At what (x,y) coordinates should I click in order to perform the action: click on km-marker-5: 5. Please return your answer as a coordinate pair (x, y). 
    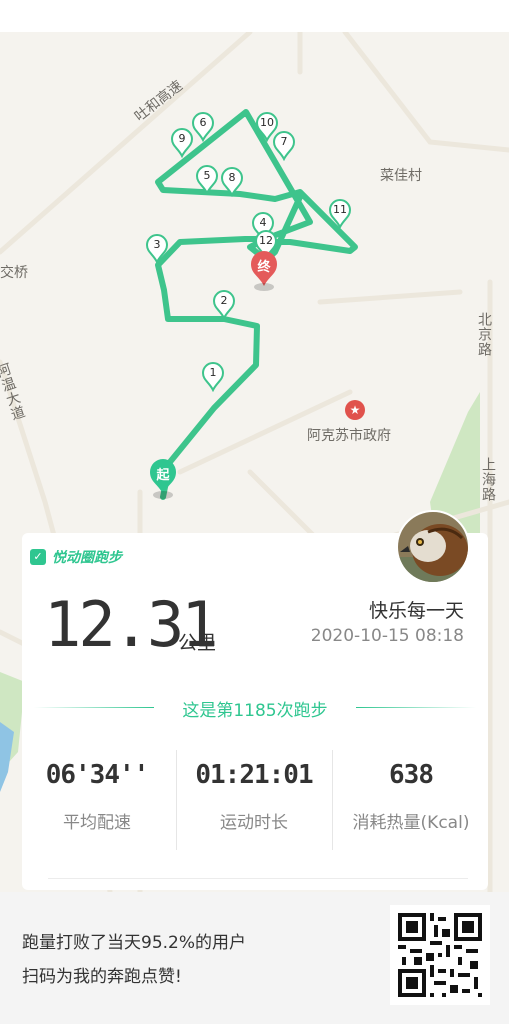
    Looking at the image, I should click on (207, 180).